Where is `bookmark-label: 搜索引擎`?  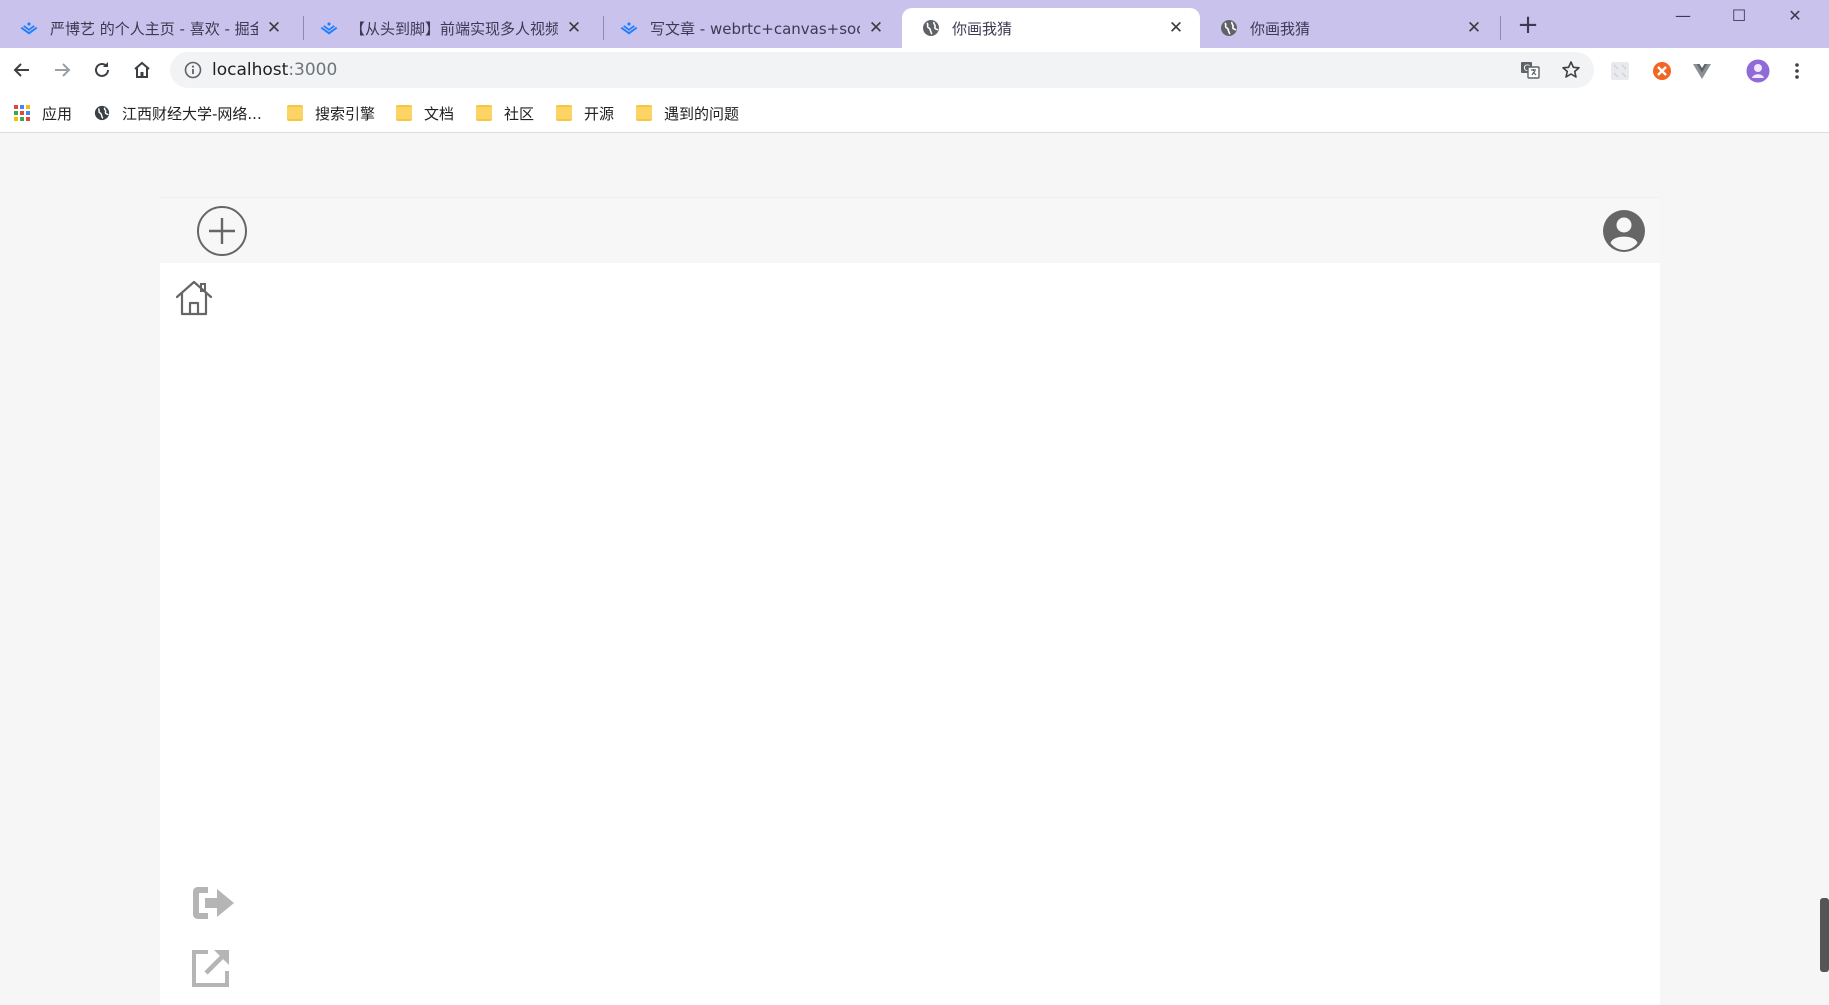
bookmark-label: 搜索引擎 is located at coordinates (345, 113).